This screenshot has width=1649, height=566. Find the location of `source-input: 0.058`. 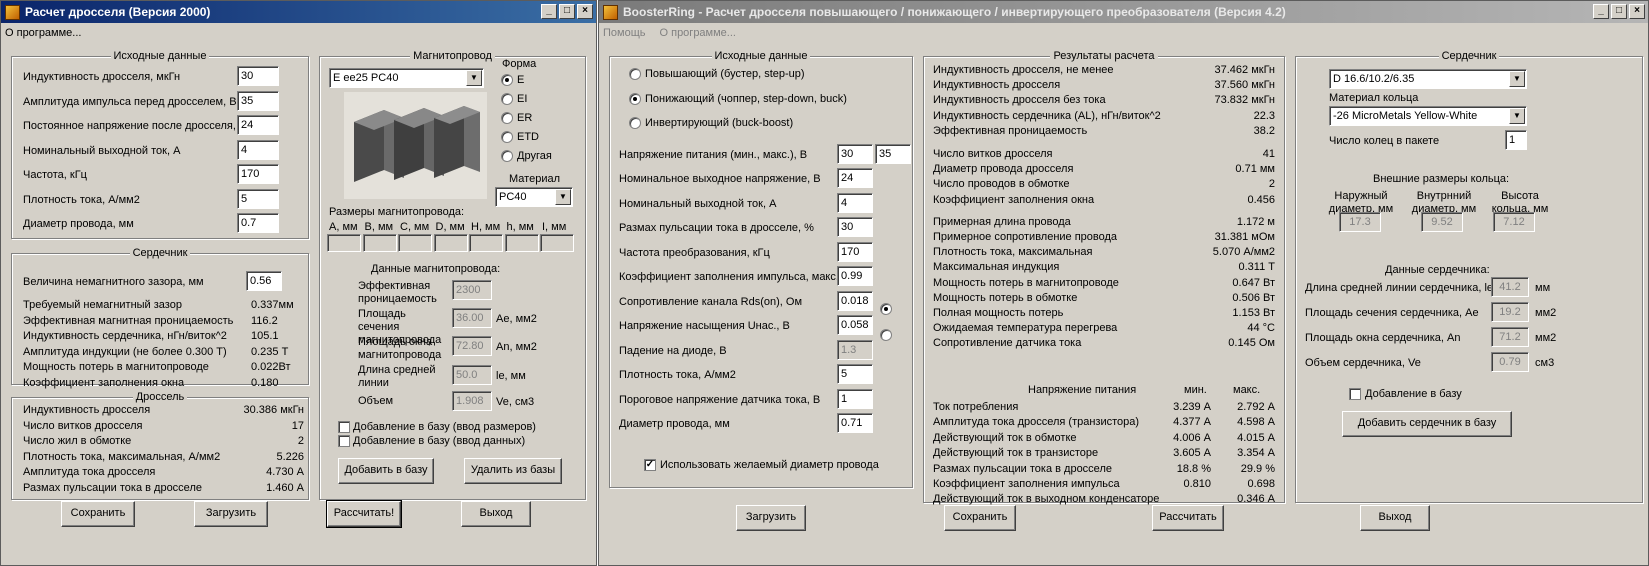

source-input: 0.058 is located at coordinates (855, 325).